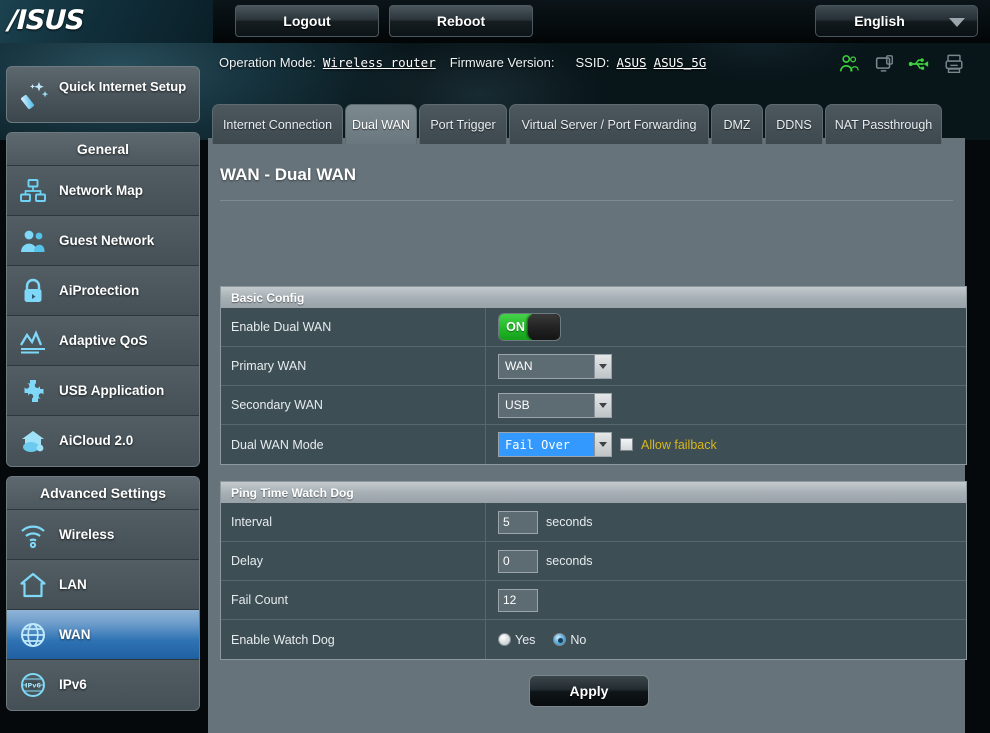 This screenshot has height=733, width=990. What do you see at coordinates (307, 21) in the screenshot?
I see `logout-button: Logout` at bounding box center [307, 21].